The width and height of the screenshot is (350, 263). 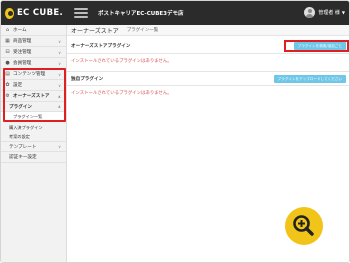 I want to click on user-name: 管理者 様, so click(x=329, y=13).